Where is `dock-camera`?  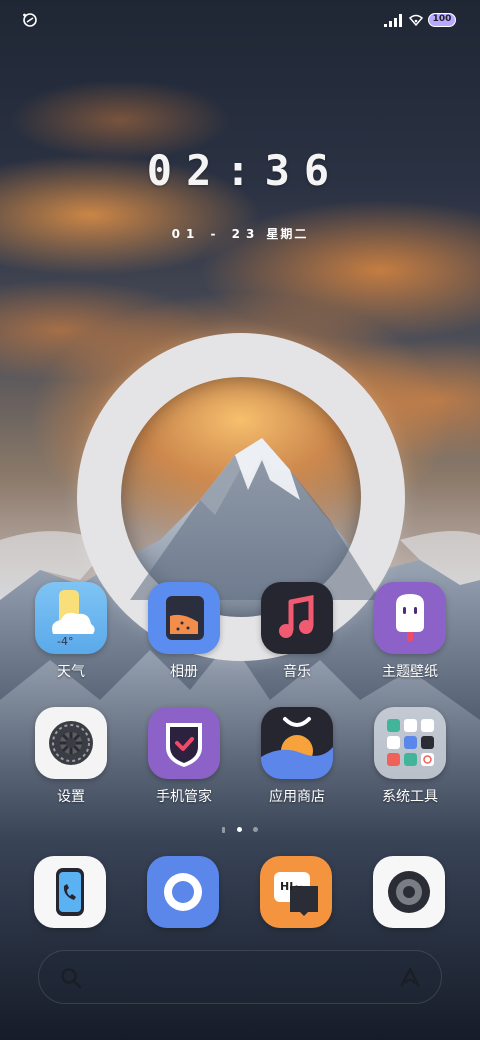
dock-camera is located at coordinates (409, 892).